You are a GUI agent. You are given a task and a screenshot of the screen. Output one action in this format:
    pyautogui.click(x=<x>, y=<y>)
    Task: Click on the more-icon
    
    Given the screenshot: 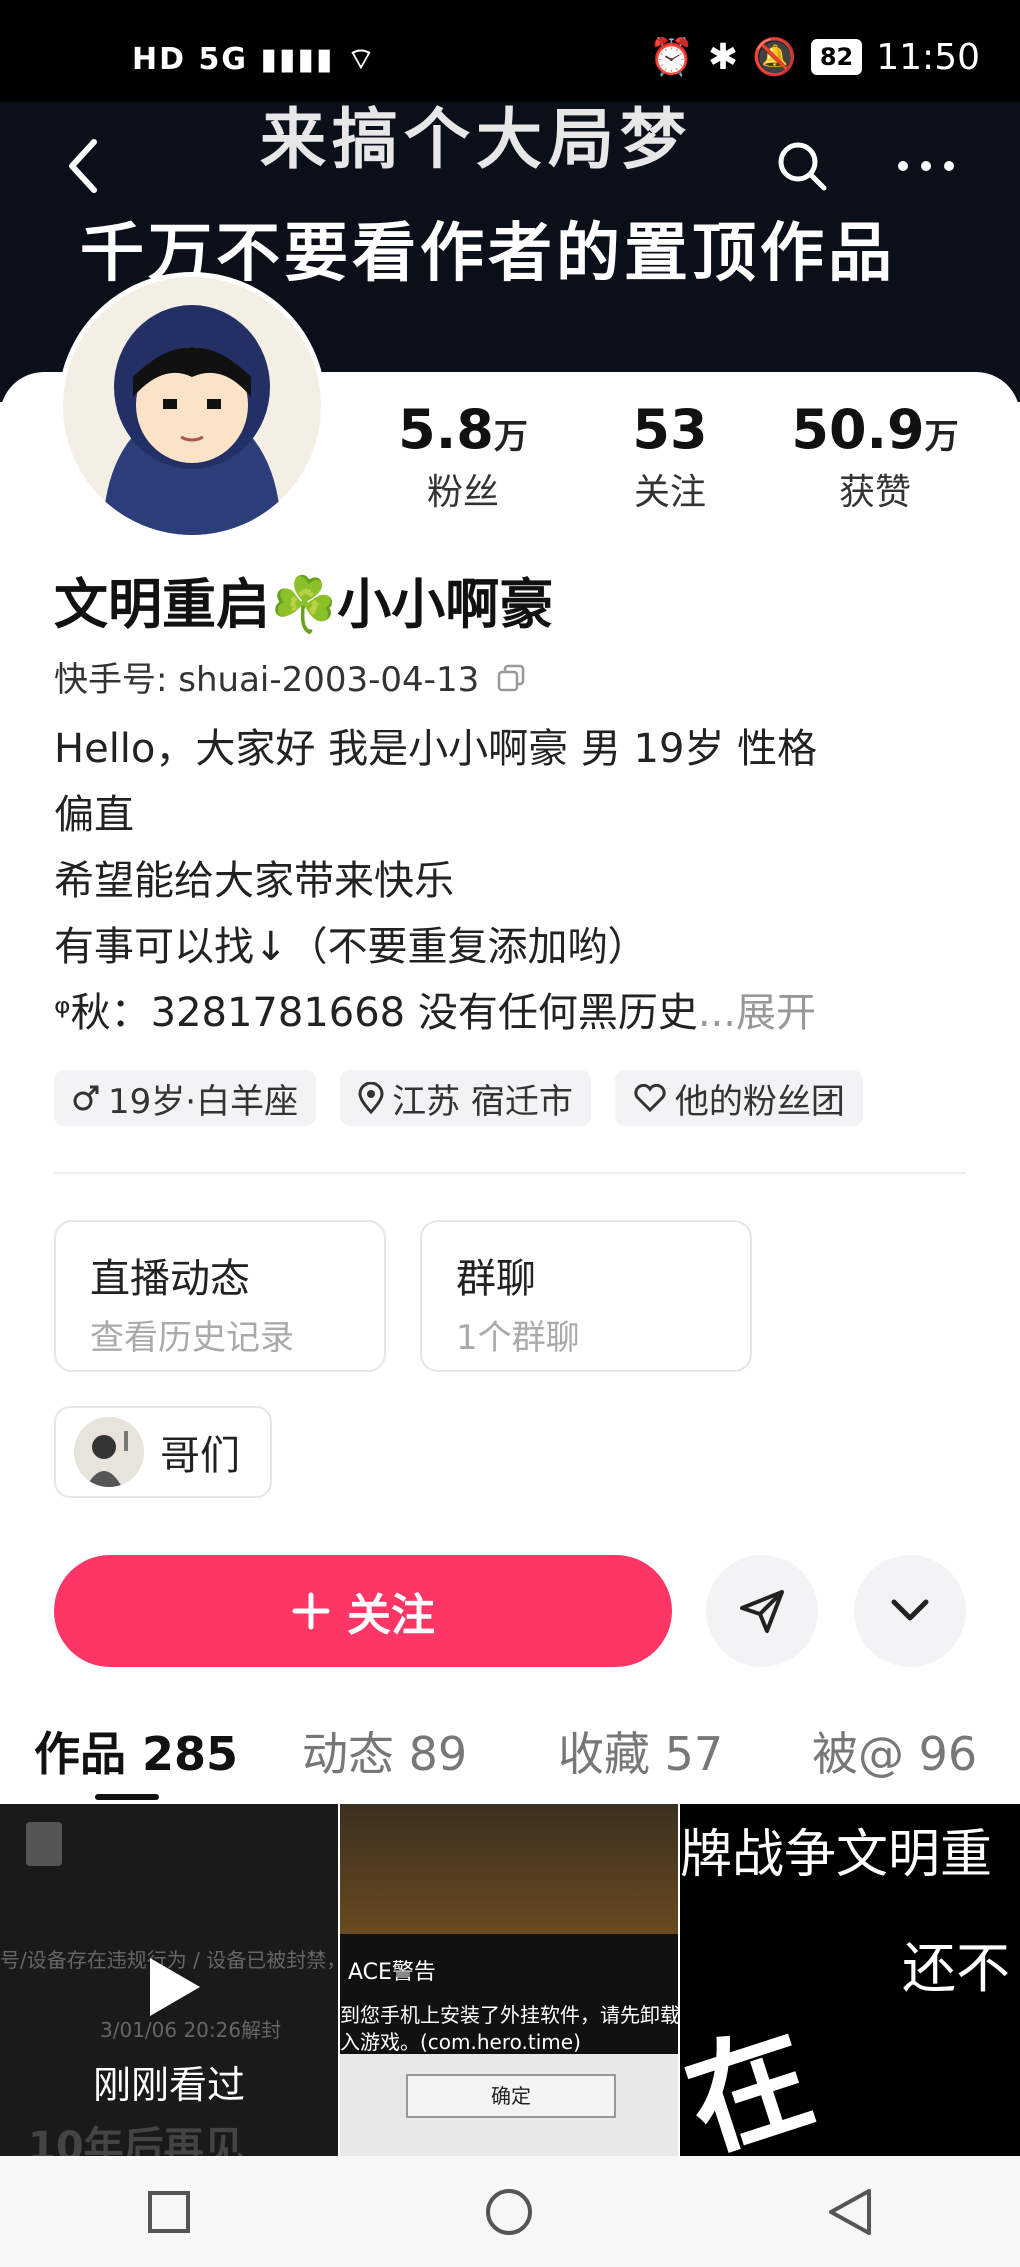 What is the action you would take?
    pyautogui.click(x=926, y=166)
    